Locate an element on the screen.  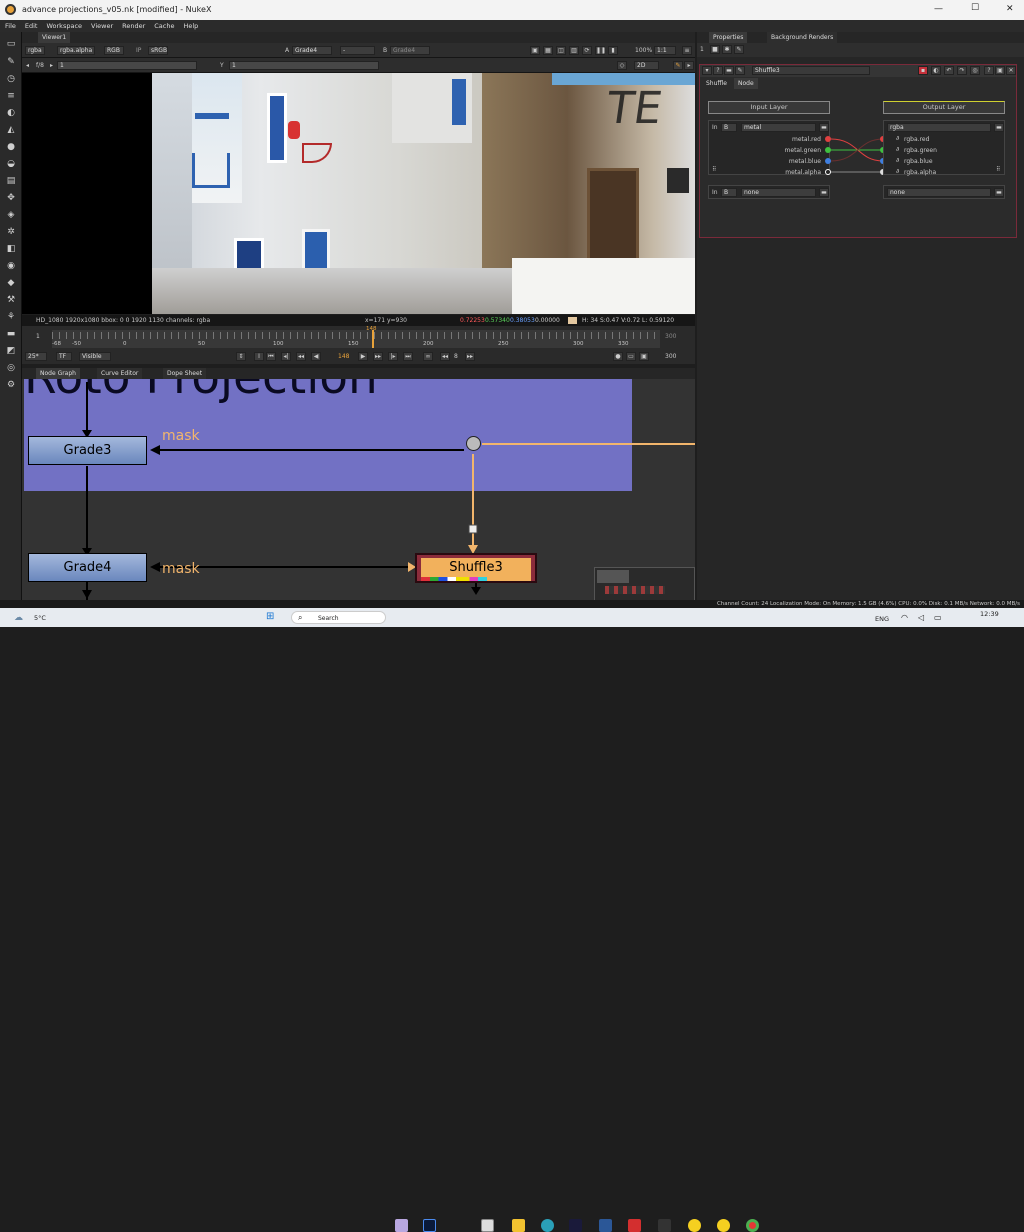
out2-layer-dropdown: none is located at coordinates (939, 192).